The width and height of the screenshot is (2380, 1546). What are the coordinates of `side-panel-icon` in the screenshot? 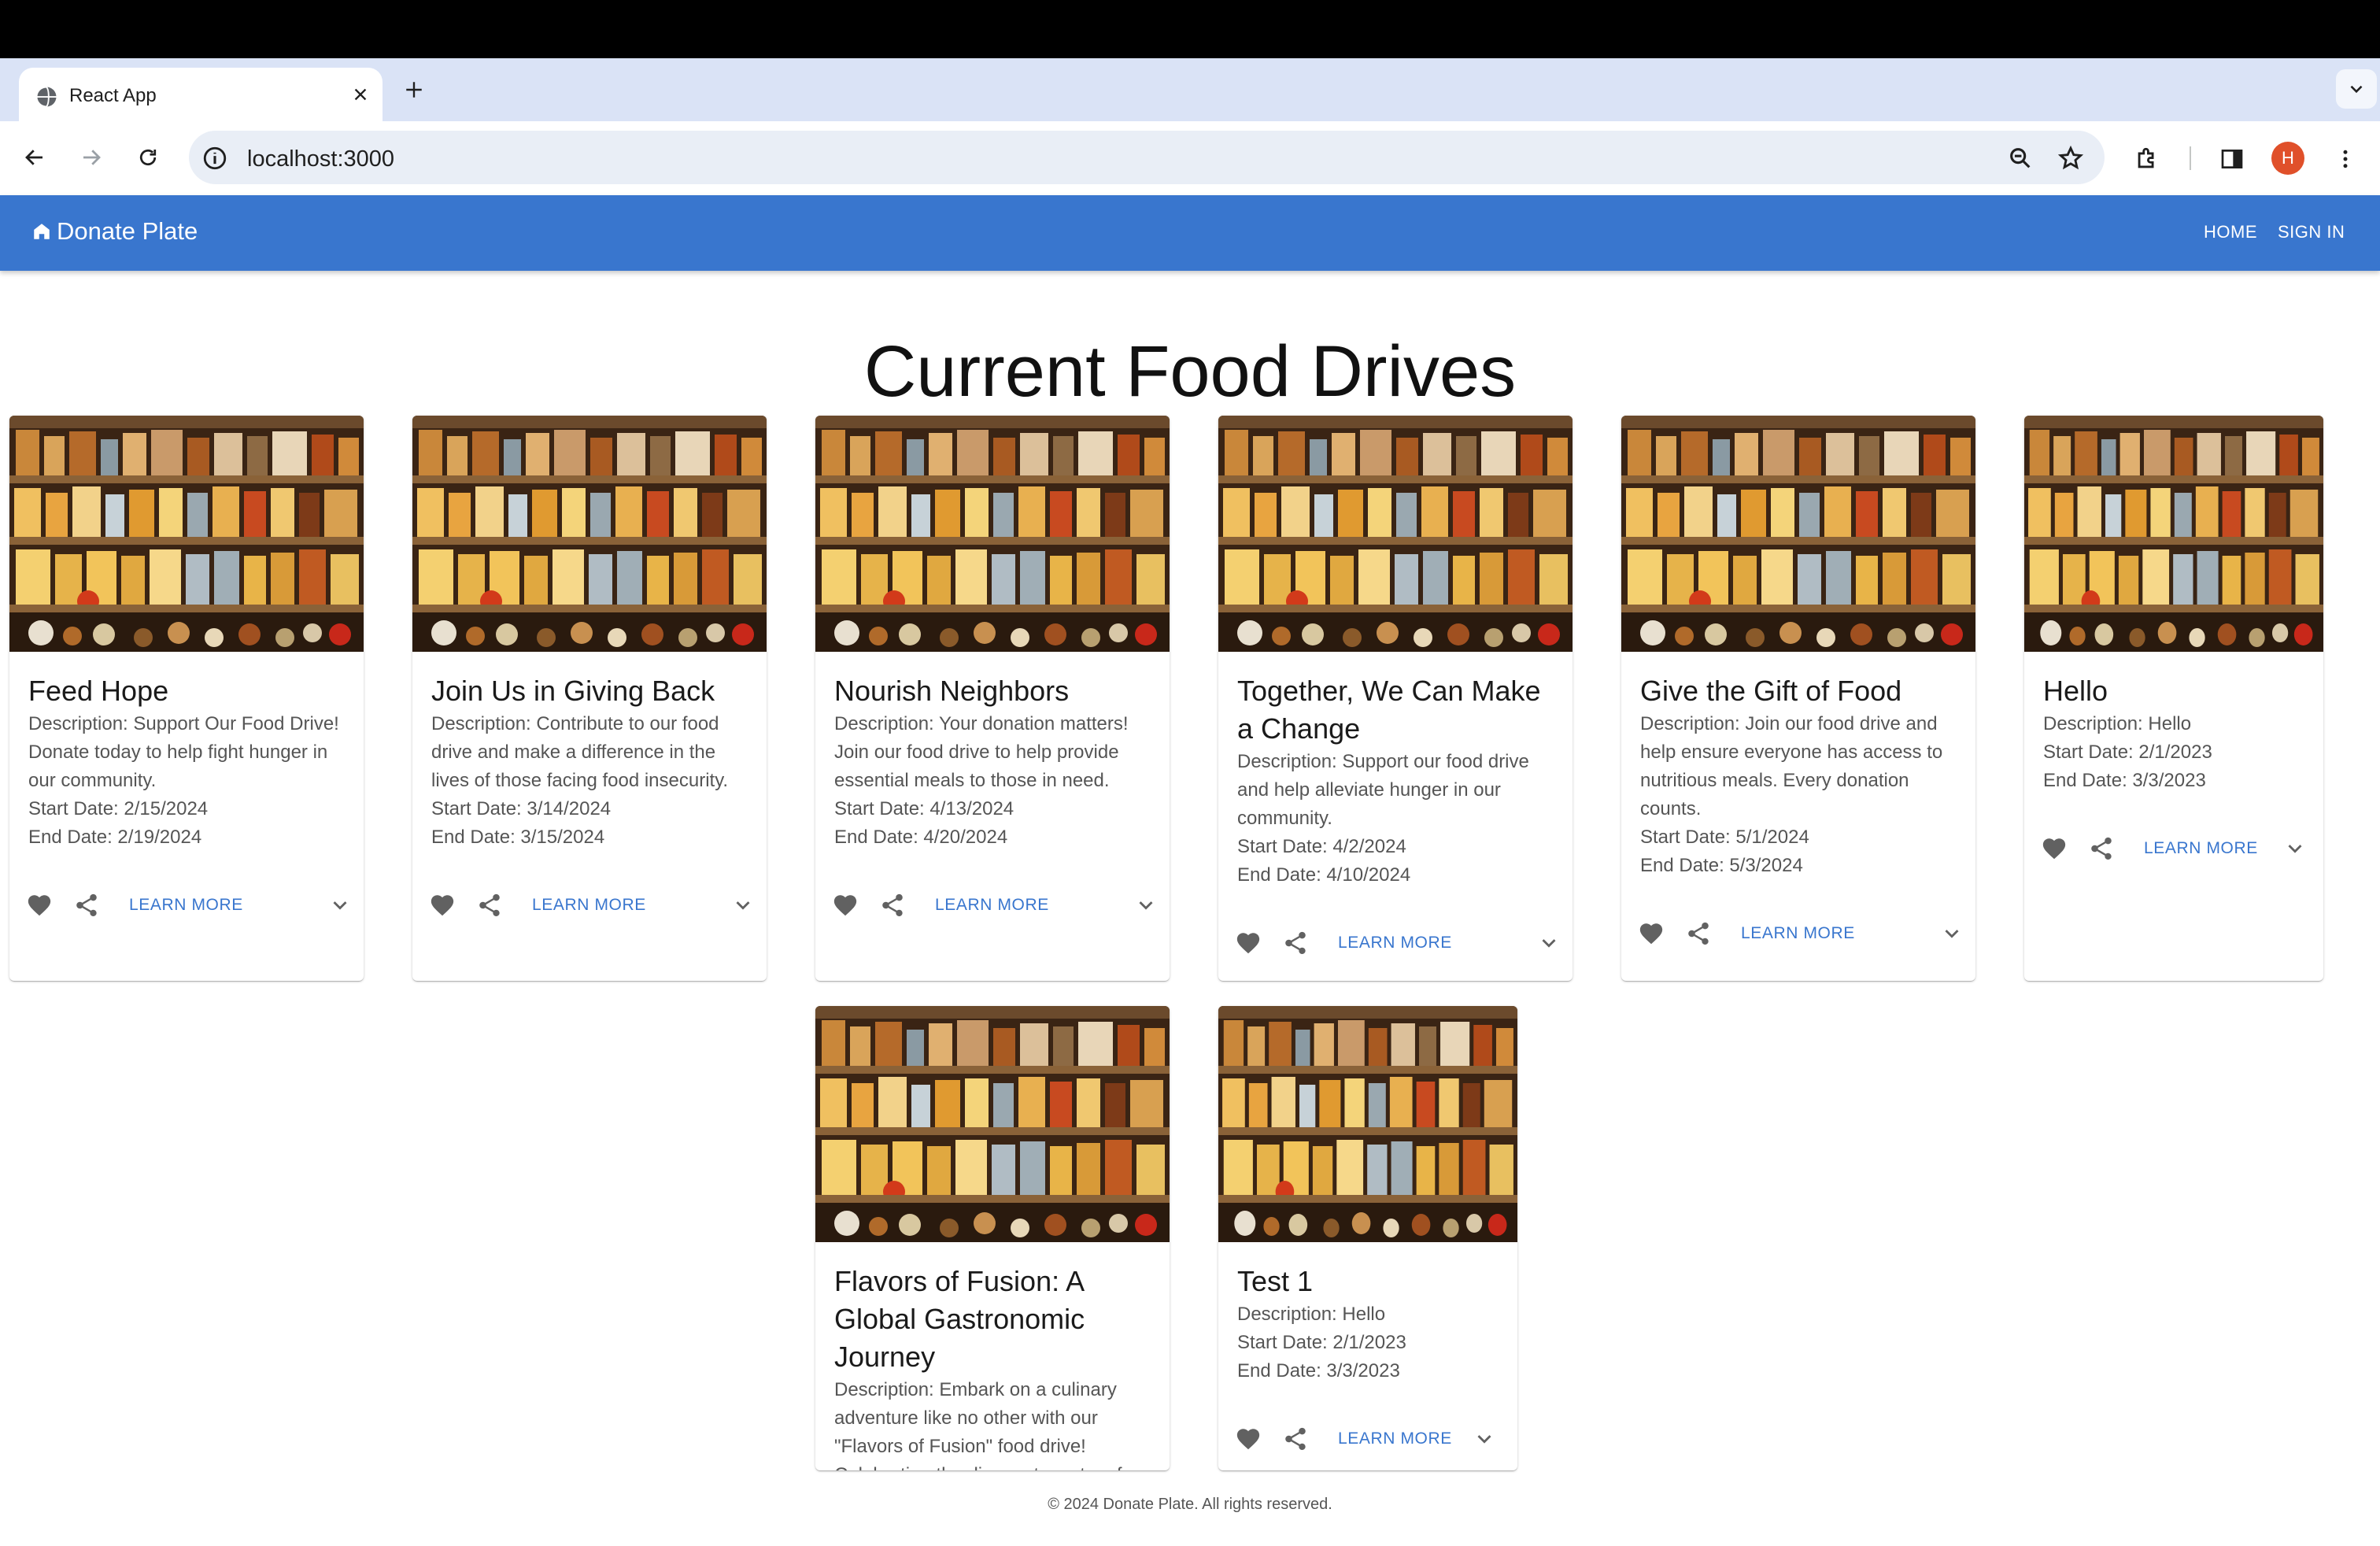 It's located at (2232, 159).